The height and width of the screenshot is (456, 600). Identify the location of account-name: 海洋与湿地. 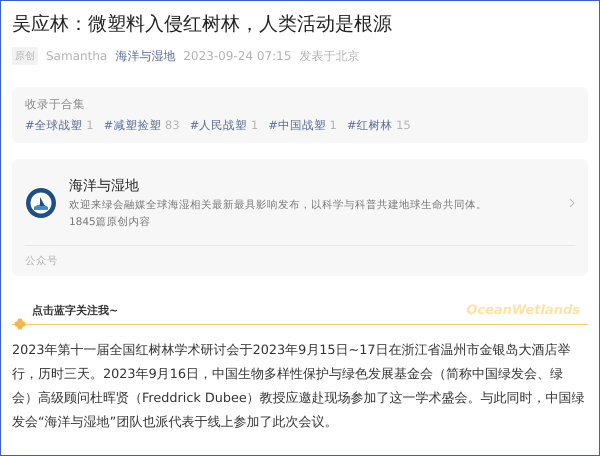
(104, 186).